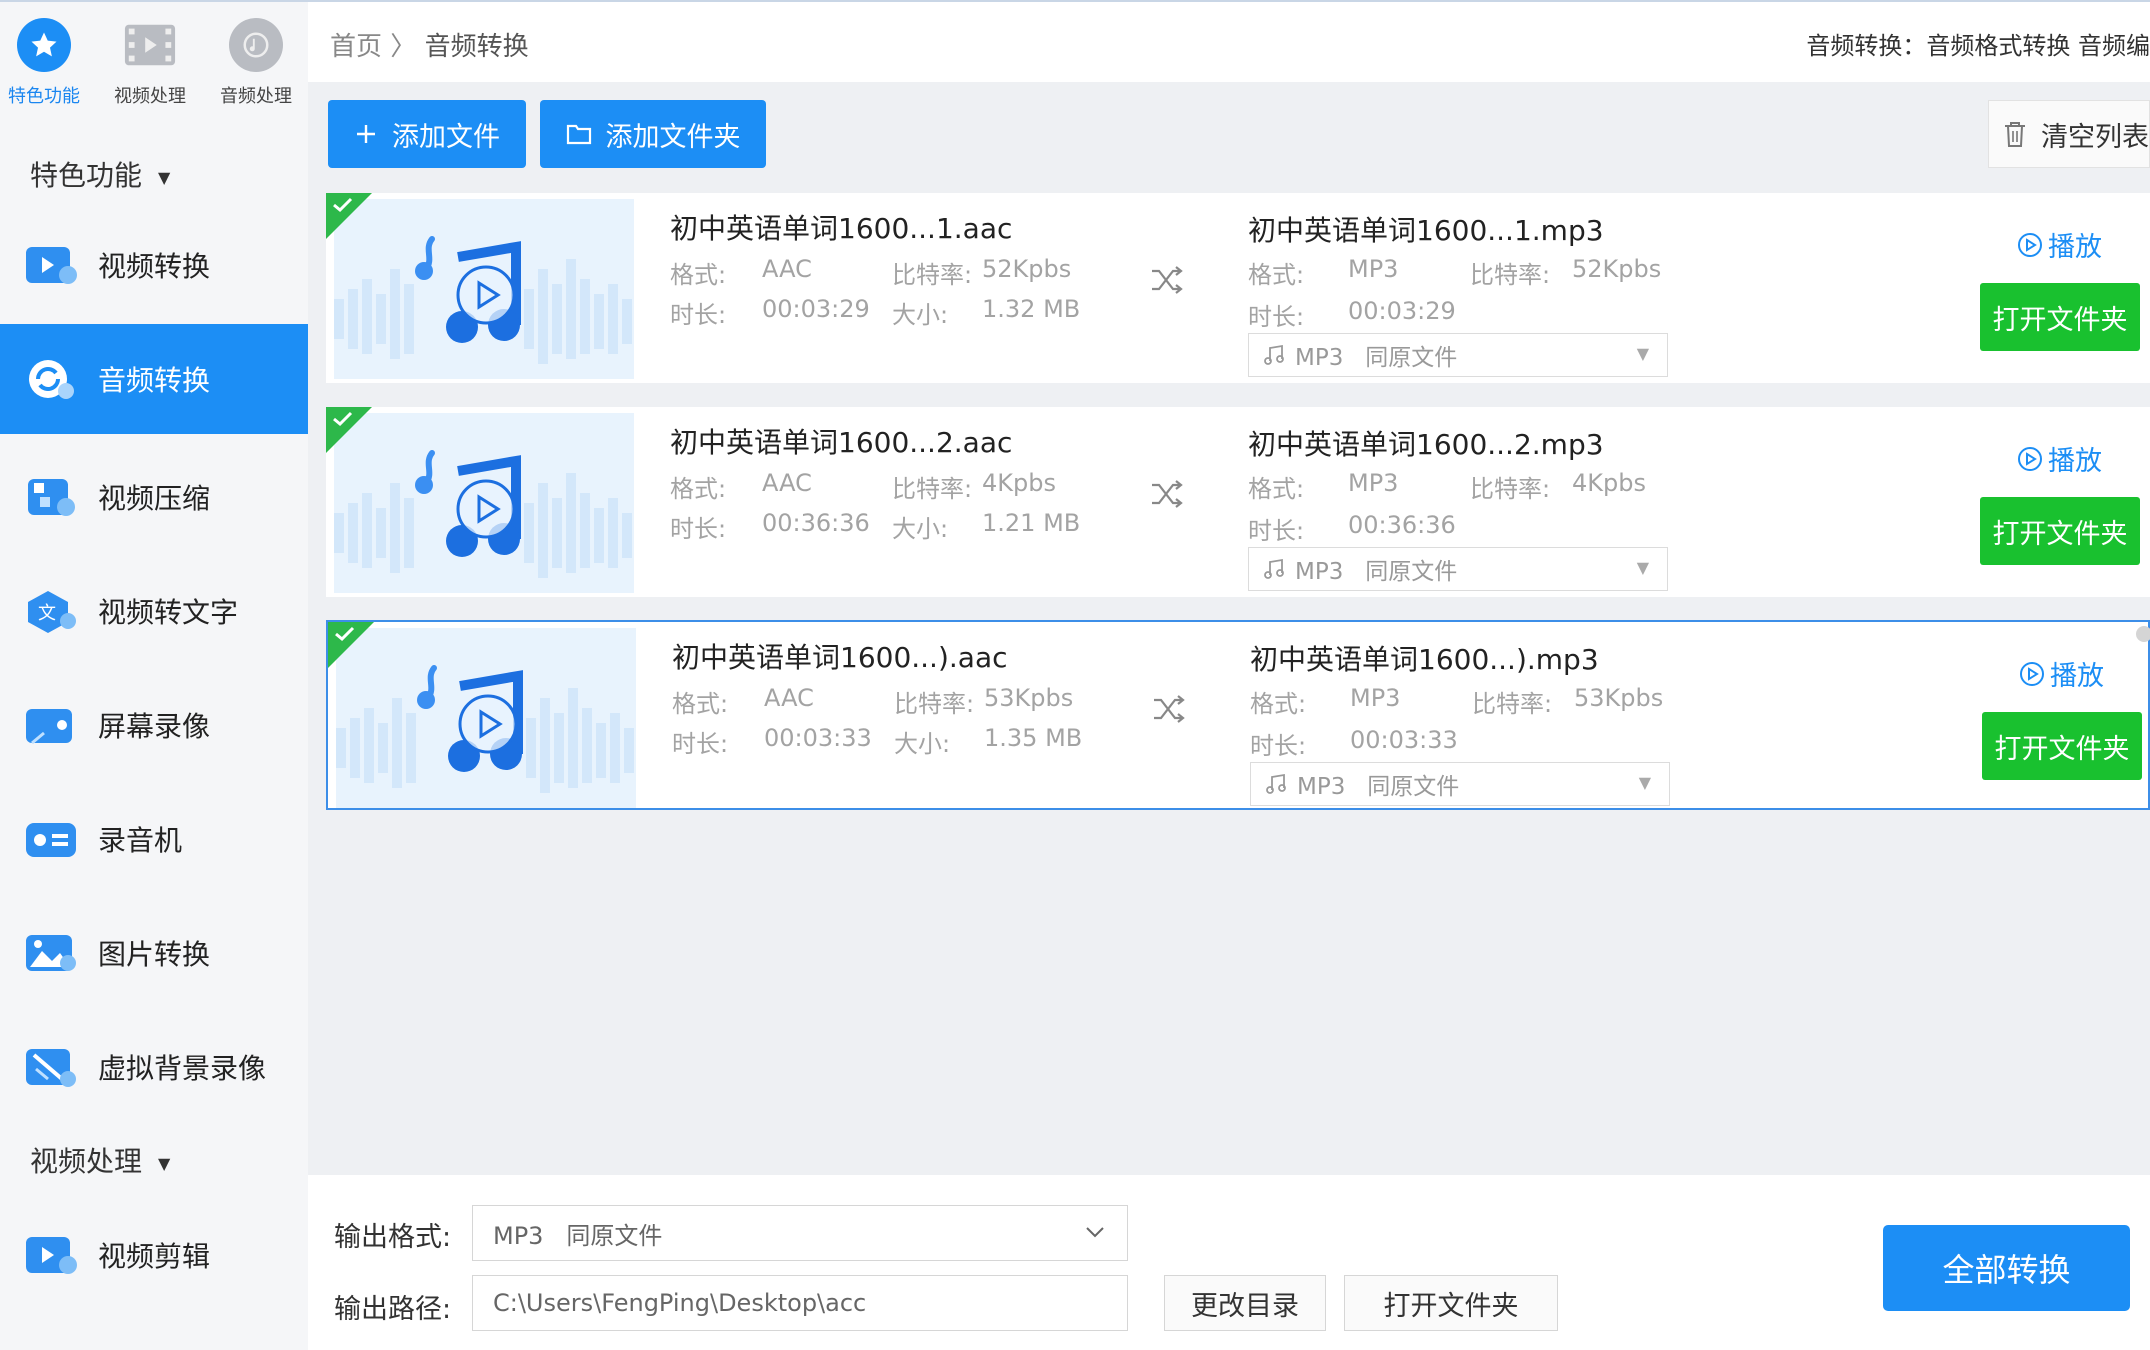 This screenshot has height=1350, width=2150. Describe the element at coordinates (446, 137) in the screenshot. I see `add-file-label: 添加文件` at that location.